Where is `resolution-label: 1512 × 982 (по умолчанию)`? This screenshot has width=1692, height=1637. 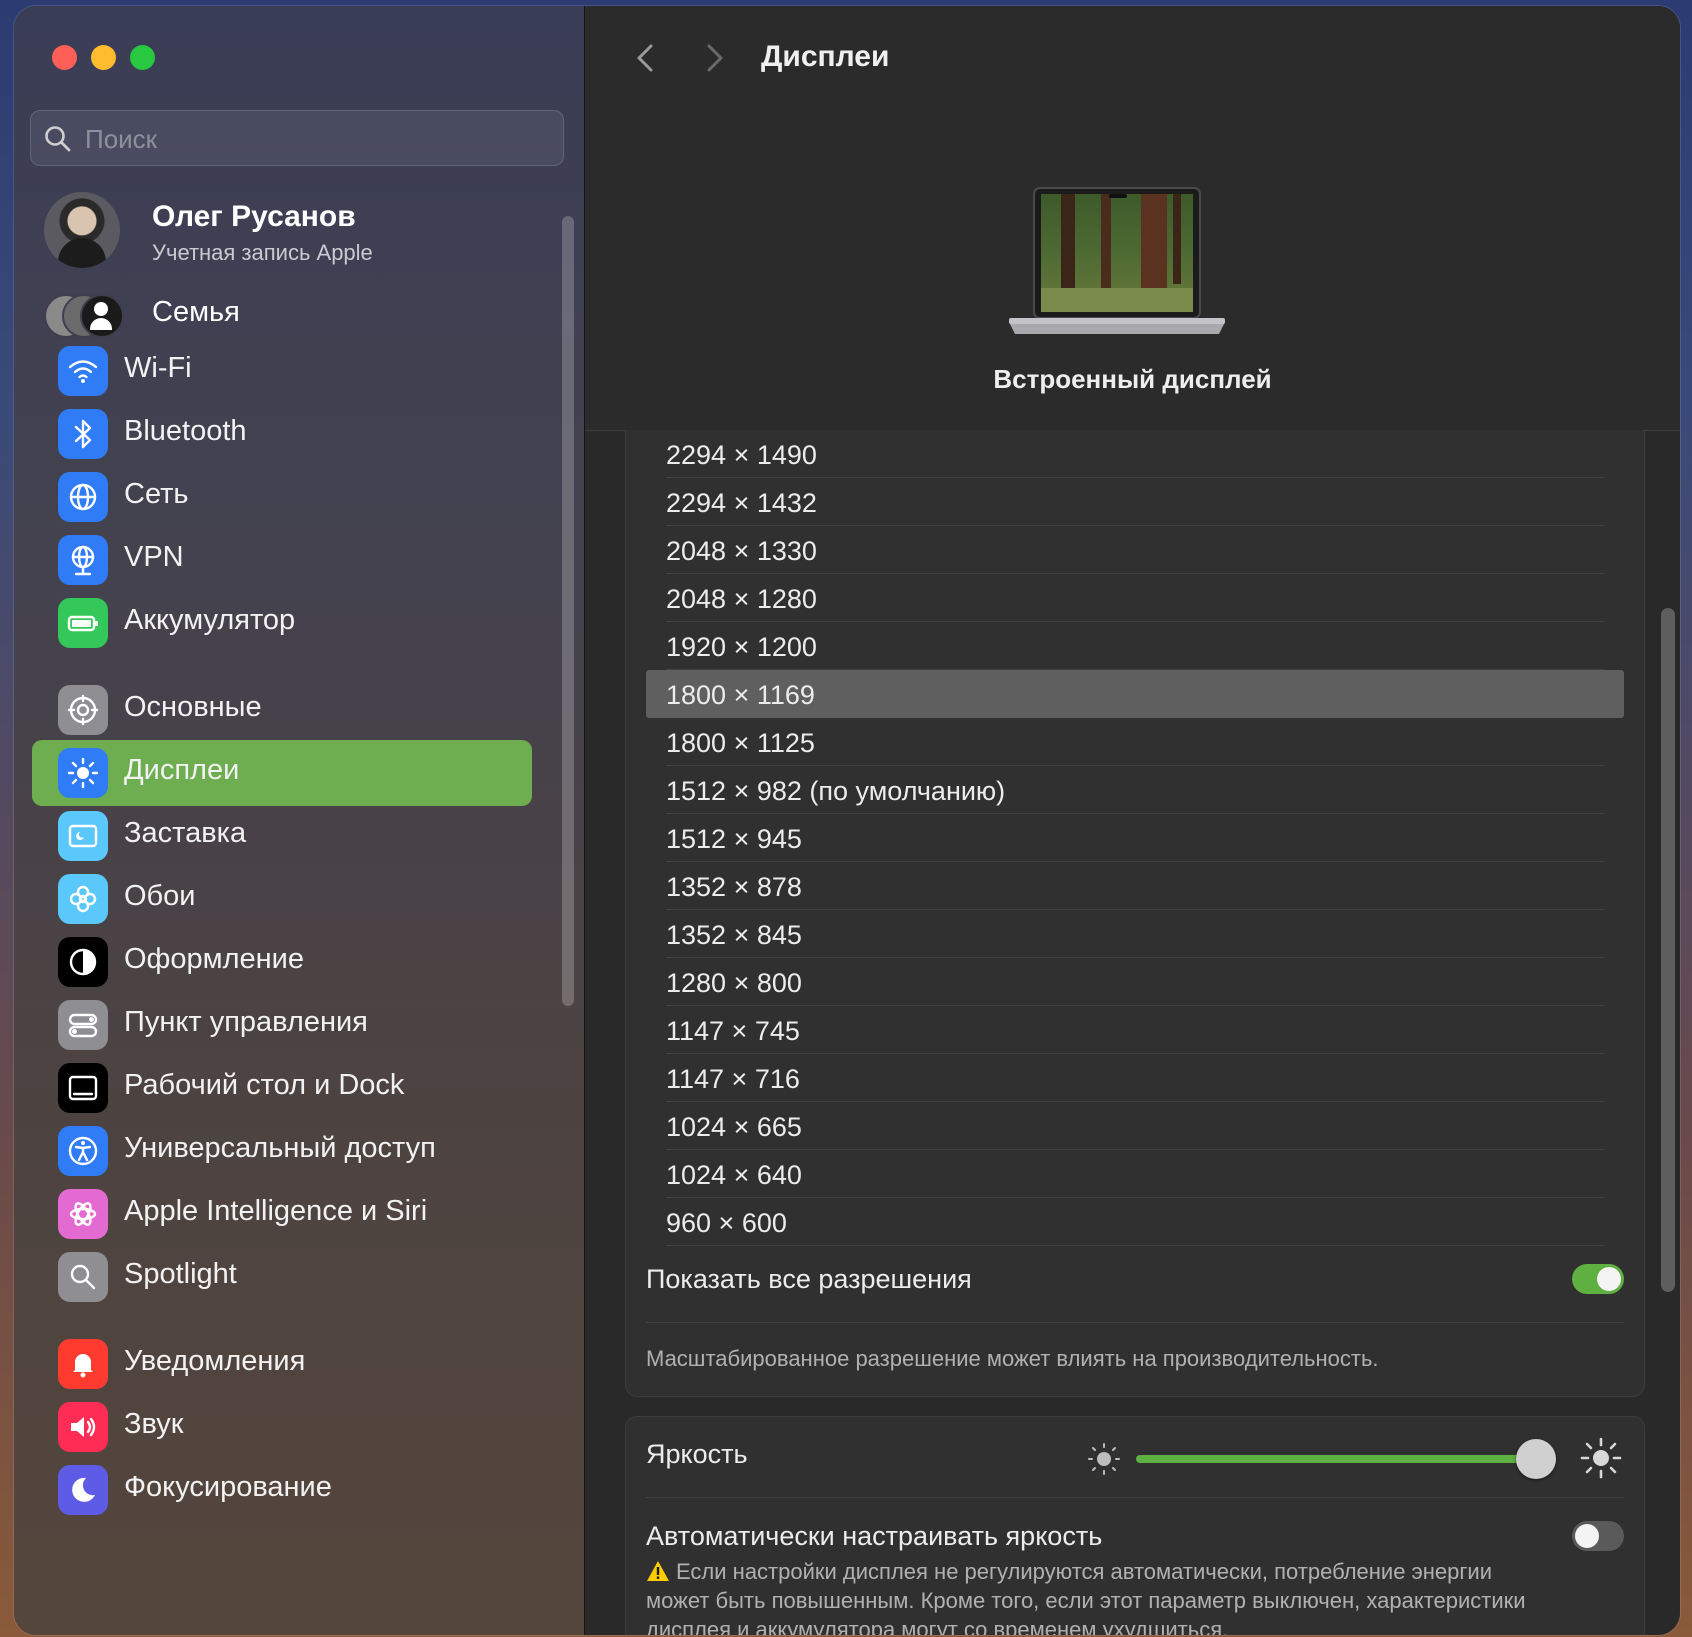
resolution-label: 1512 × 982 (по умолчанию) is located at coordinates (836, 791).